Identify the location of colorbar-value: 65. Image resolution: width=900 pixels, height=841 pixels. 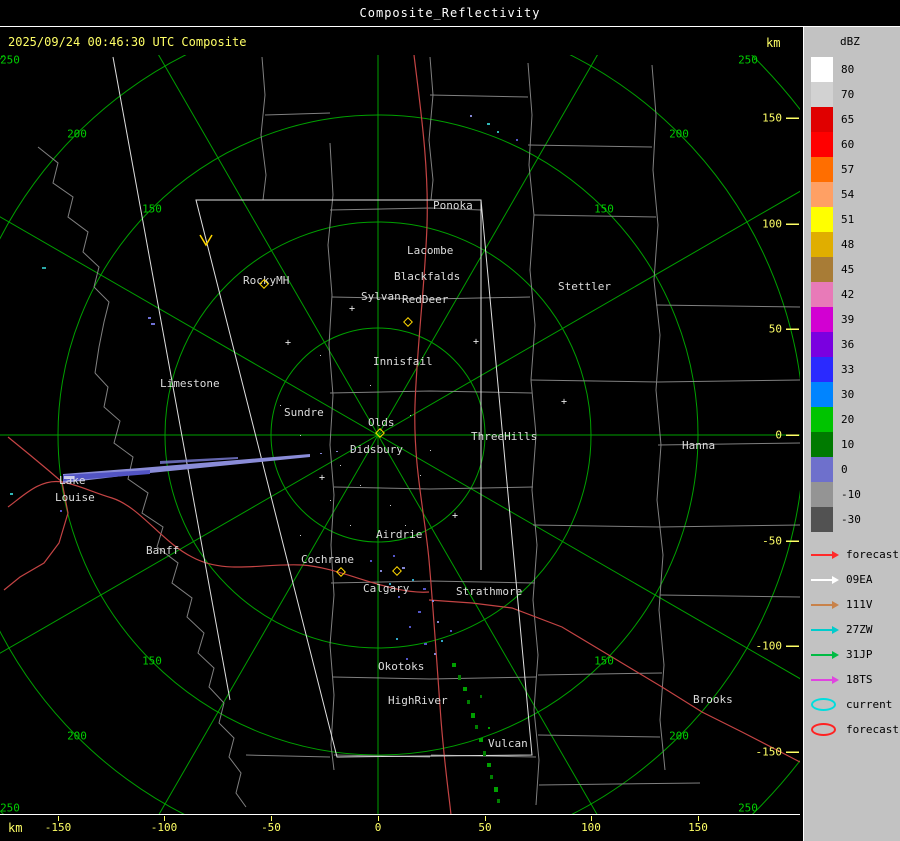
(848, 119).